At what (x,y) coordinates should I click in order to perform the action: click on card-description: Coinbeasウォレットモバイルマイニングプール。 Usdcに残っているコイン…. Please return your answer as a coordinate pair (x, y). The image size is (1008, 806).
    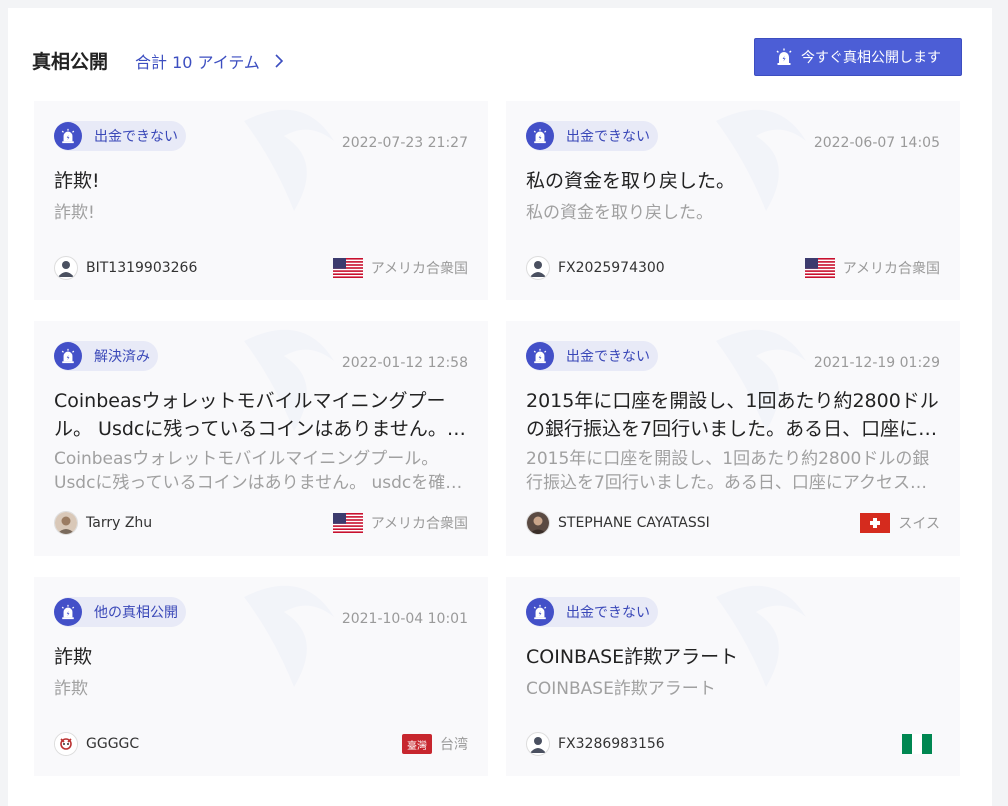
    Looking at the image, I should click on (258, 471).